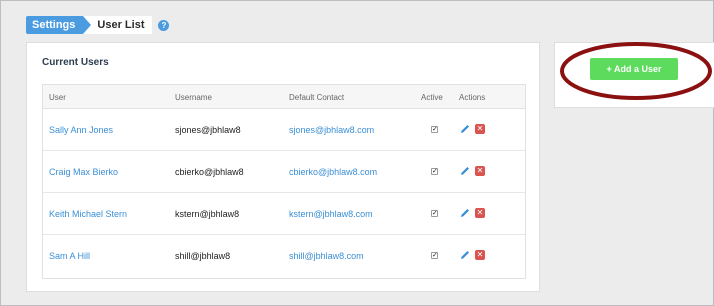 This screenshot has width=714, height=306. I want to click on panel-title: Current Users, so click(75, 62).